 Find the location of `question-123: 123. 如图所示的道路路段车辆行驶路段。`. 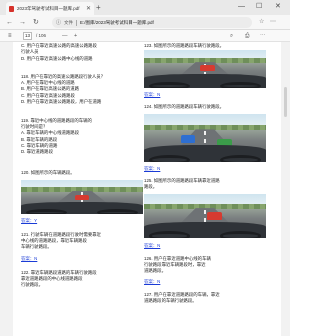

question-123: 123. 如图所示的道路路段车辆行驶路段。 is located at coordinates (184, 45).